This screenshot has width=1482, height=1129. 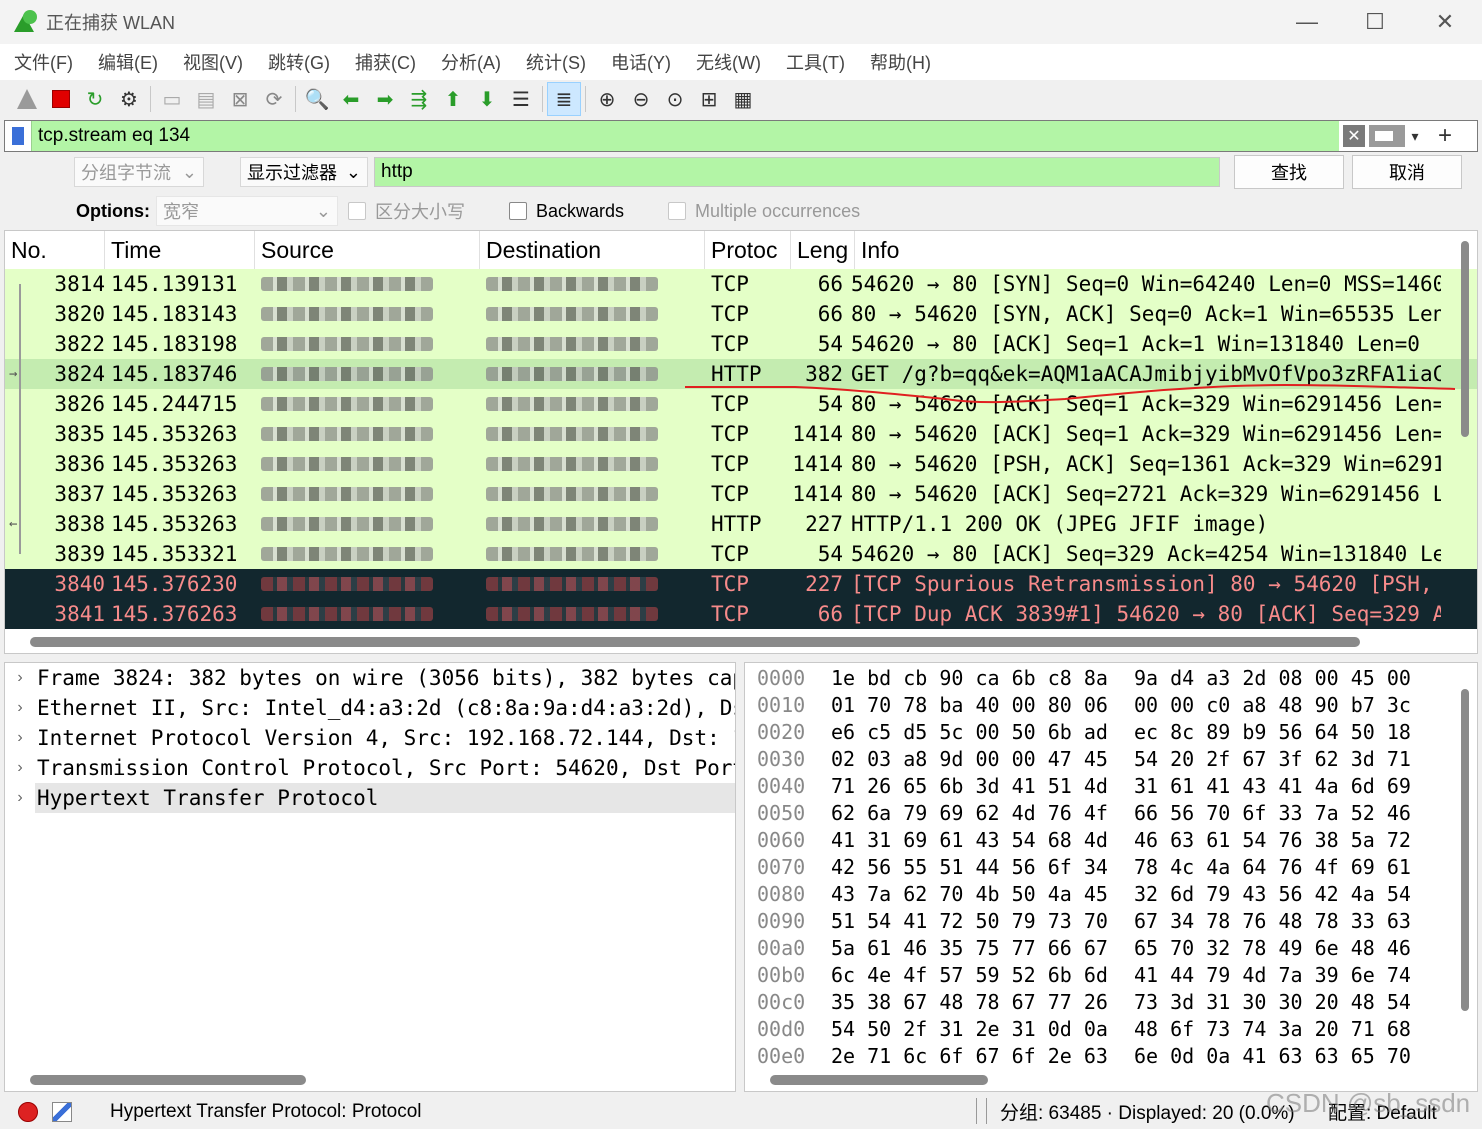 I want to click on menu-tools: 工具(T), so click(x=815, y=62).